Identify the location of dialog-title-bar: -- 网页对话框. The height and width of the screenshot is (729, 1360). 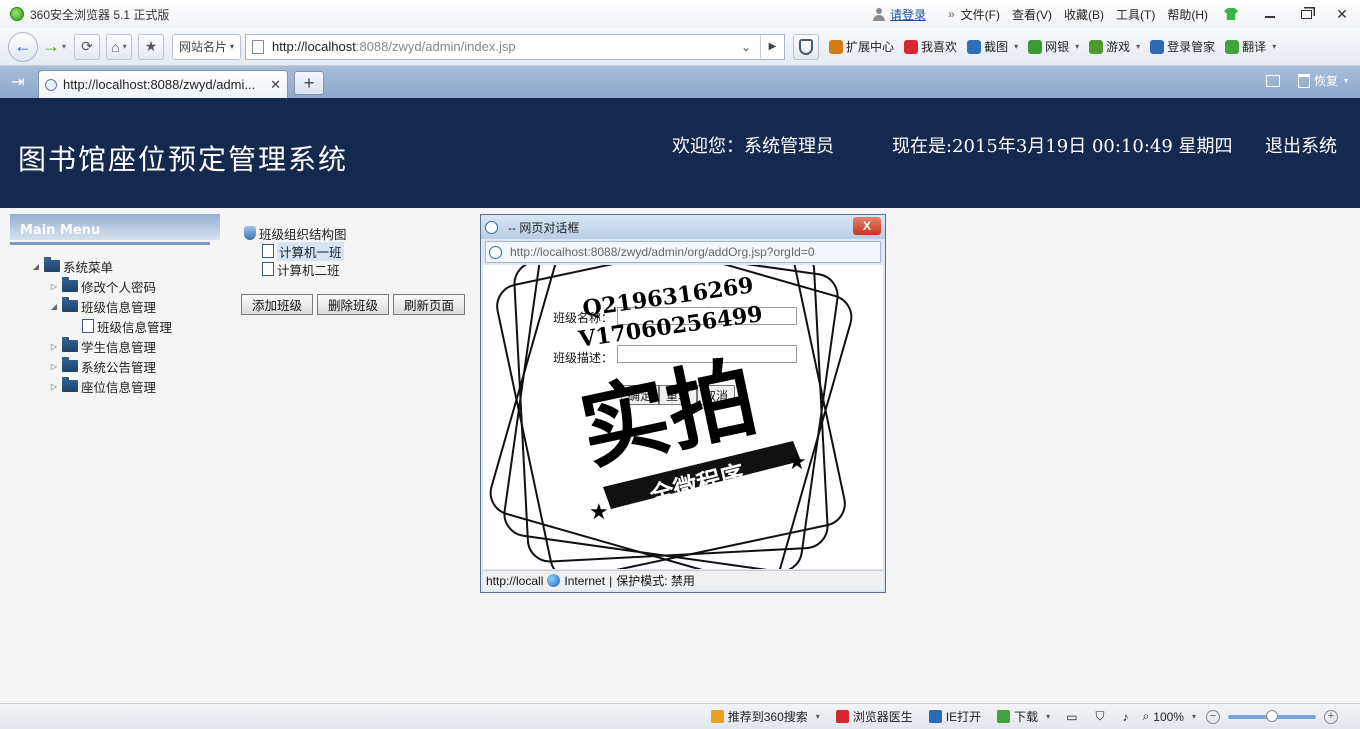
(683, 227).